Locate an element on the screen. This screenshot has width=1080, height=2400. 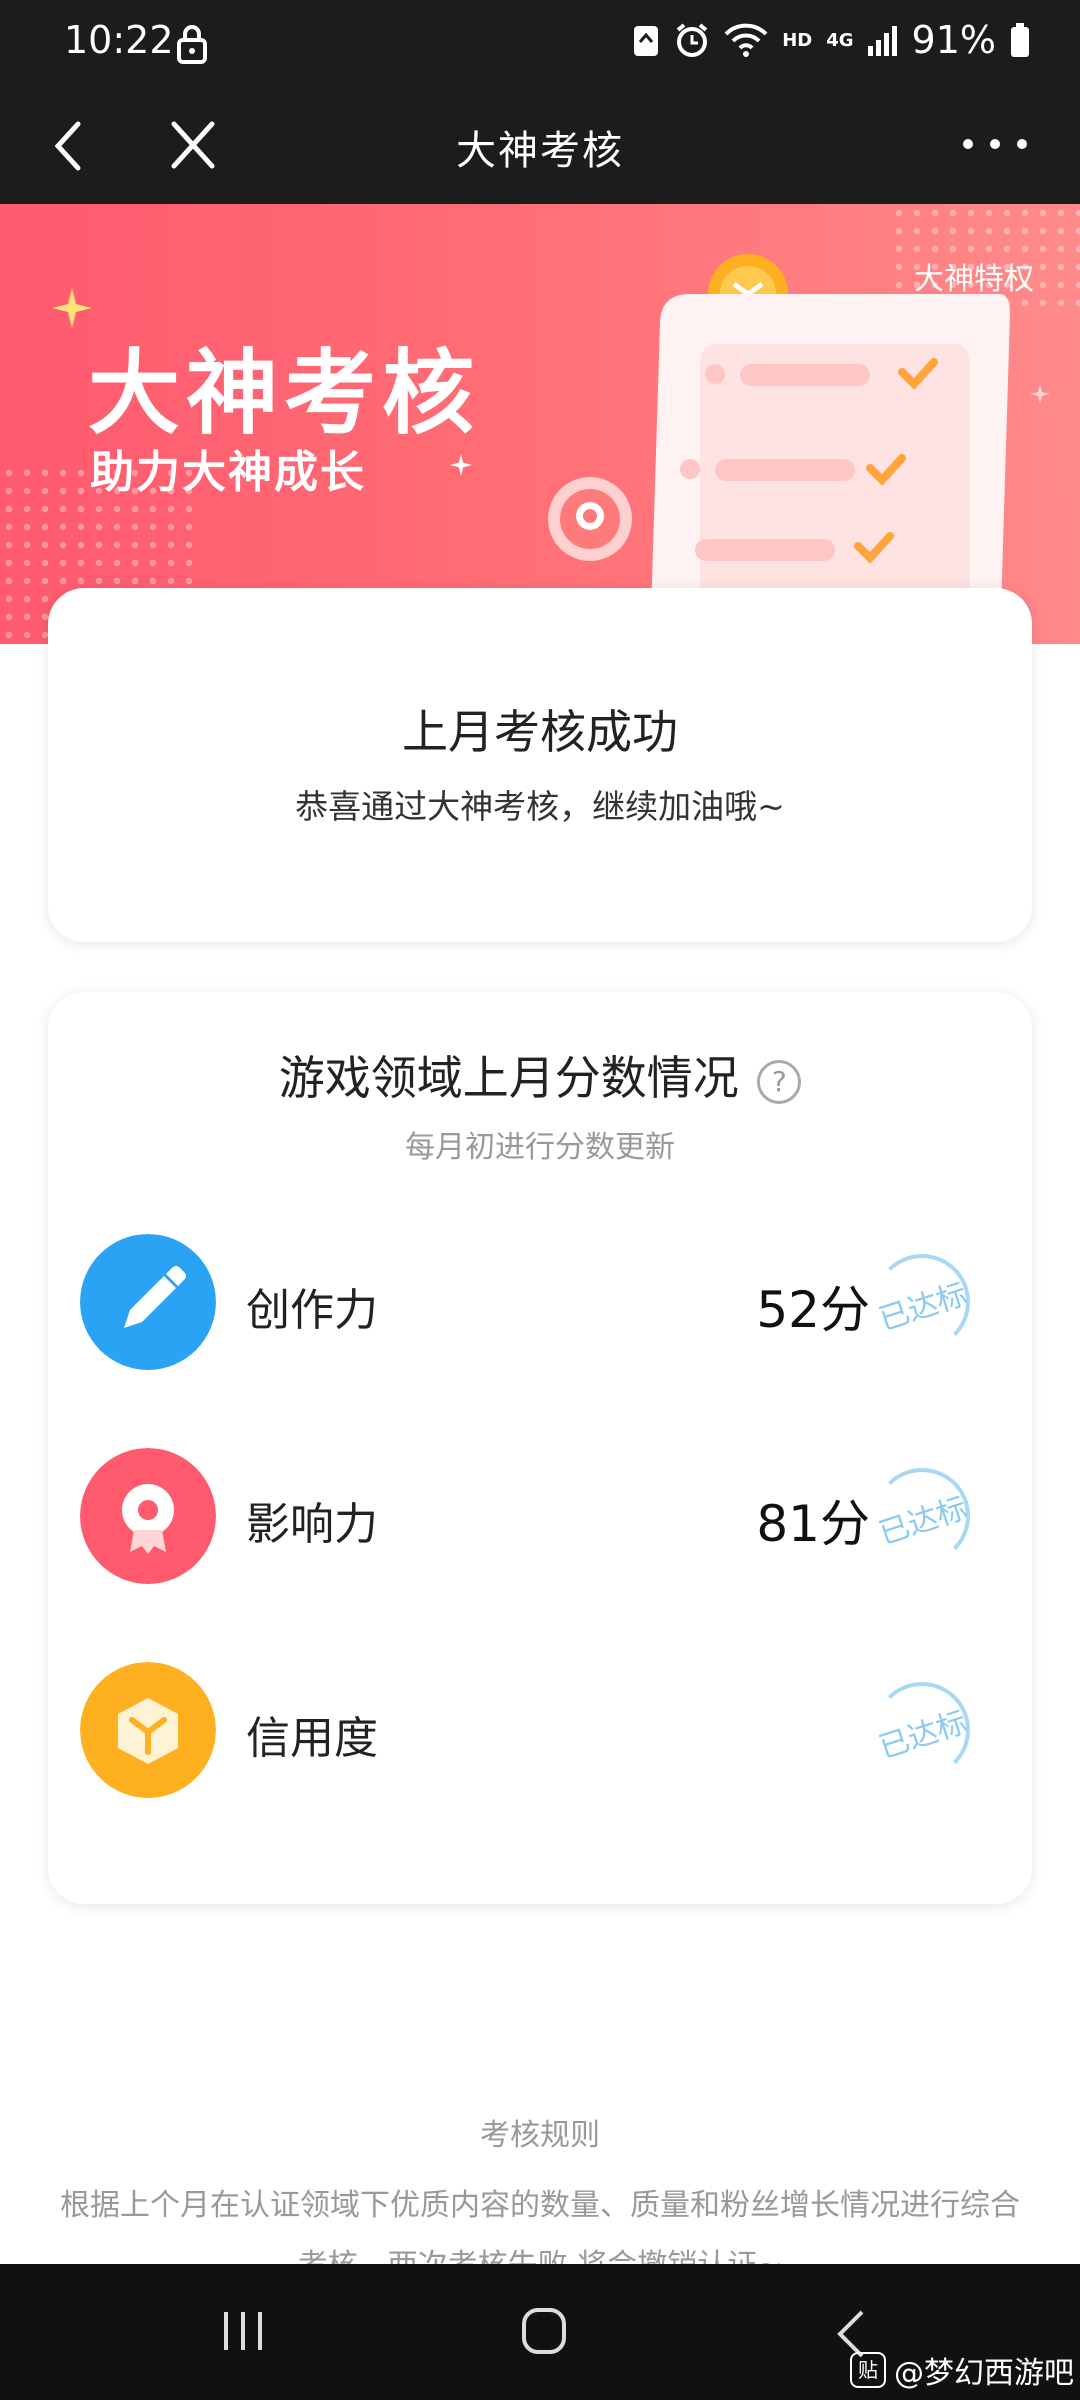
help-icon: ? is located at coordinates (779, 1081).